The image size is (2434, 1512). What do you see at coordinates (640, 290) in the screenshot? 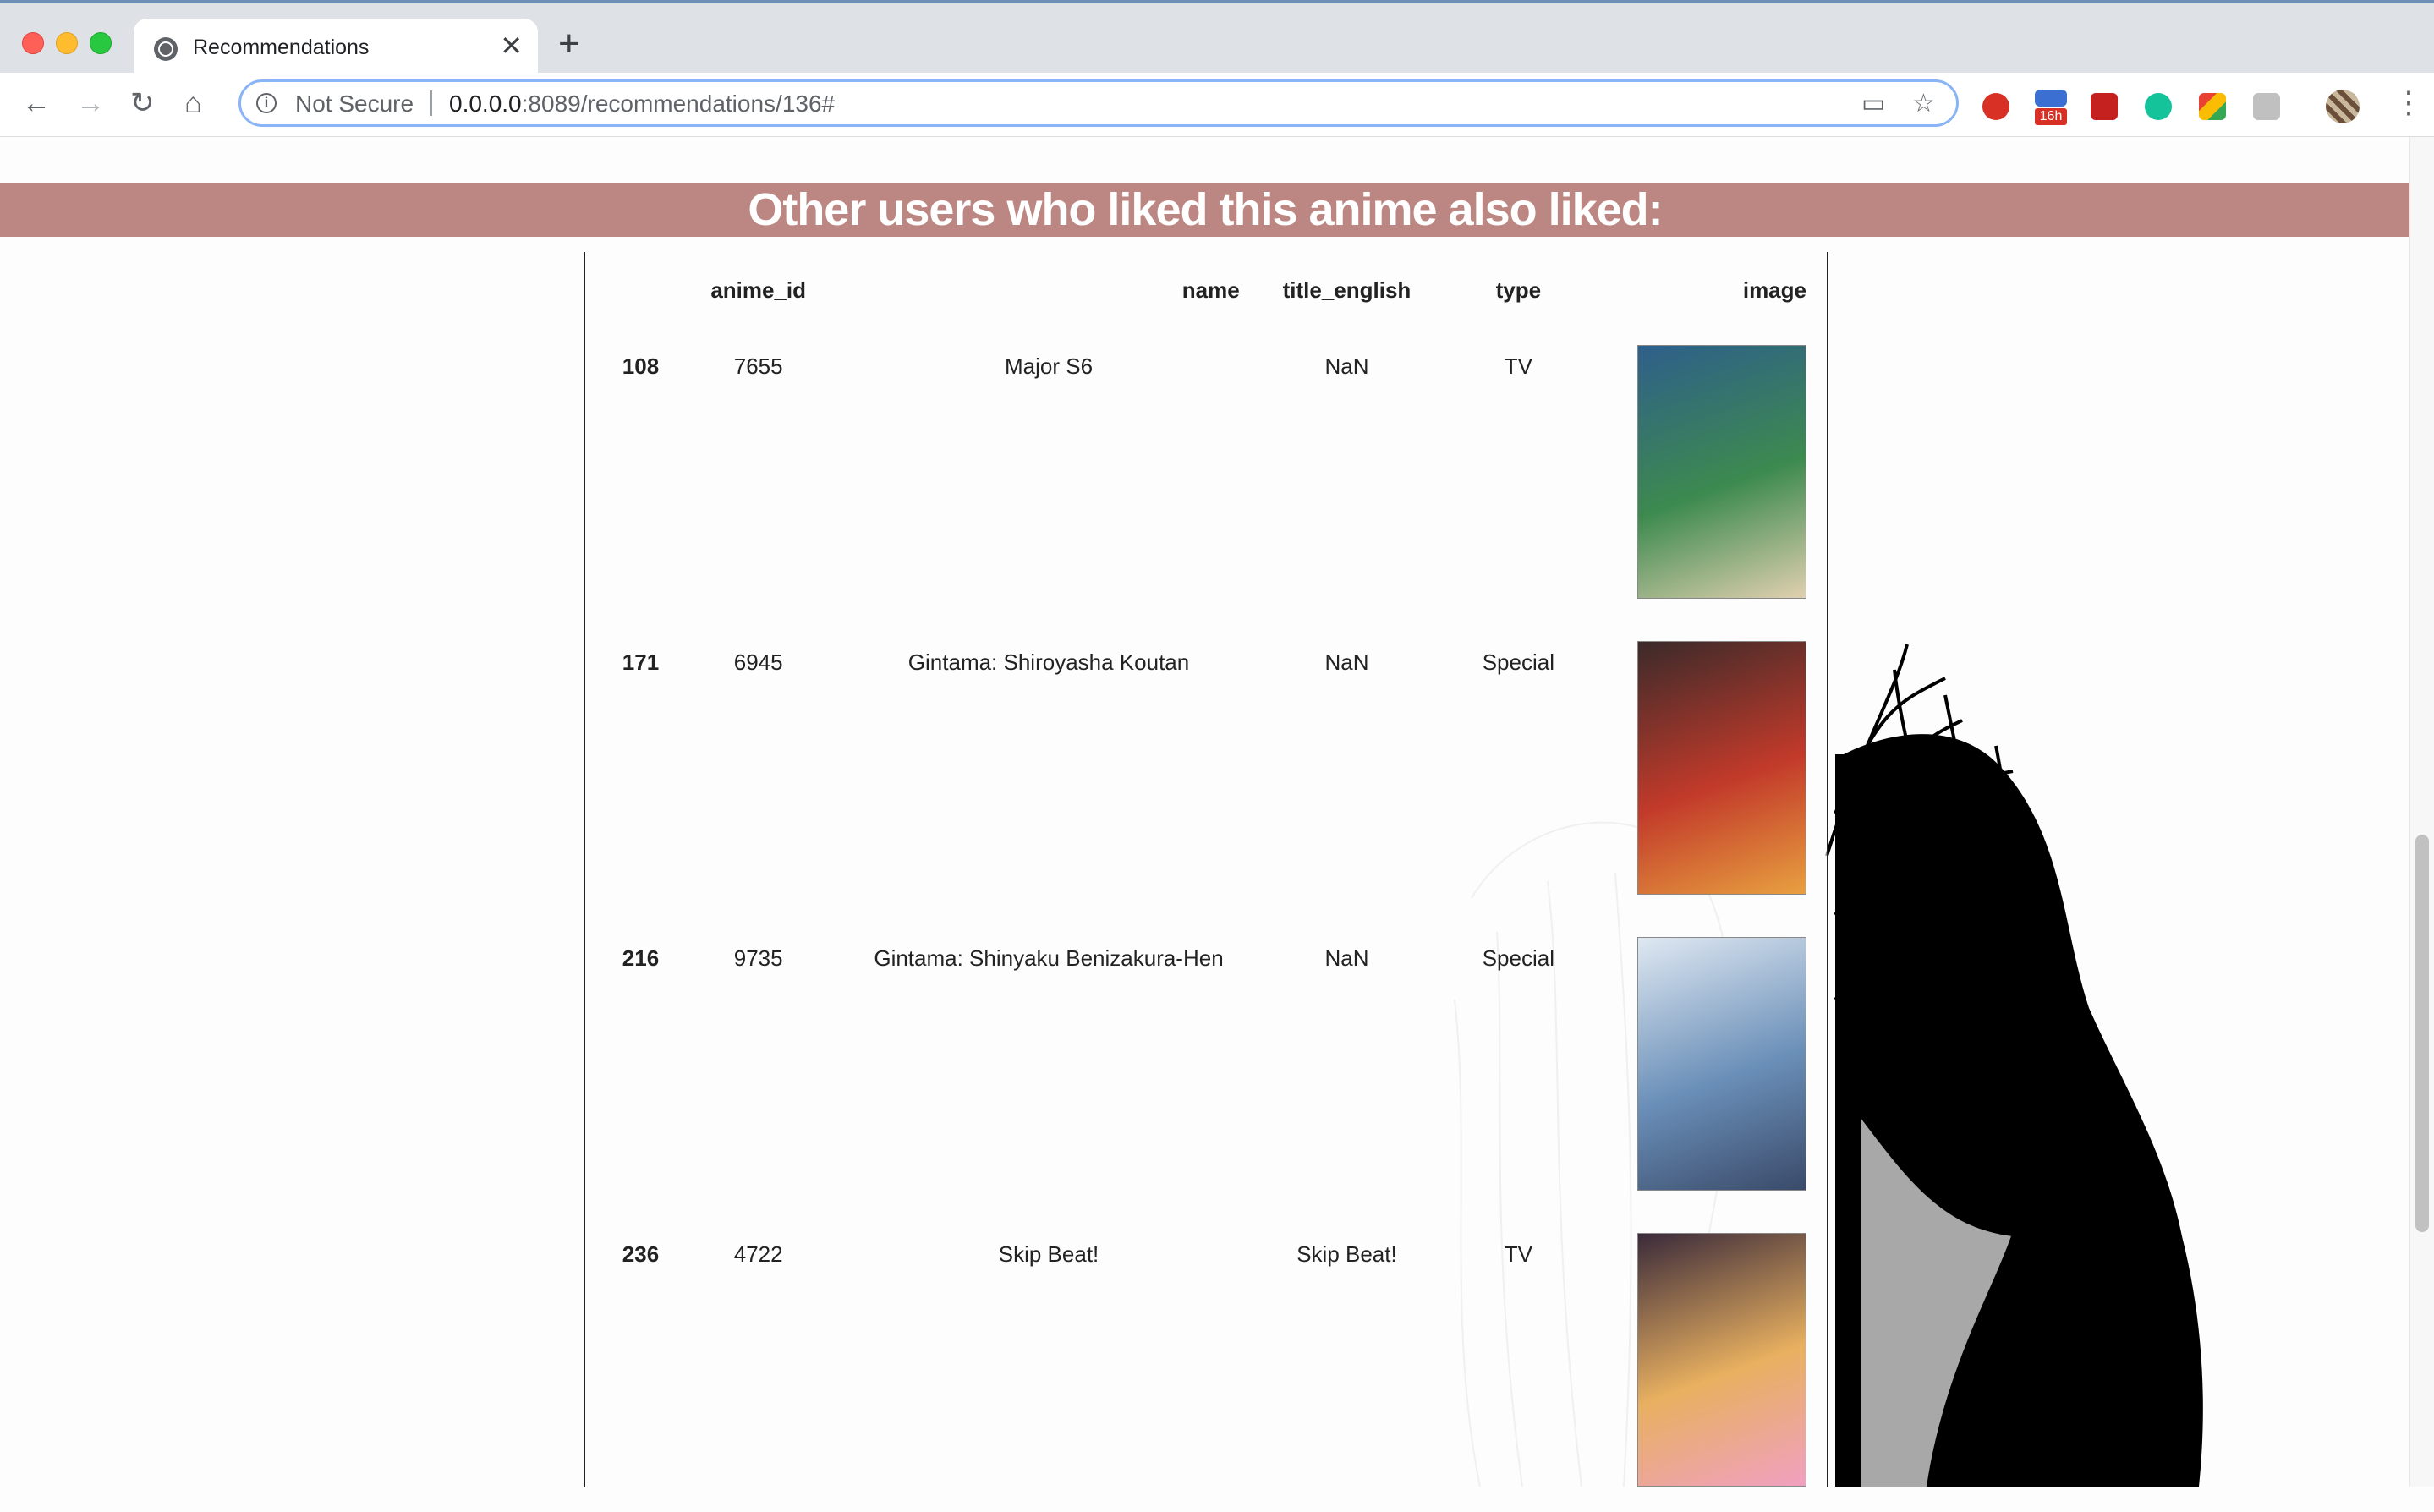
I see `index-header` at bounding box center [640, 290].